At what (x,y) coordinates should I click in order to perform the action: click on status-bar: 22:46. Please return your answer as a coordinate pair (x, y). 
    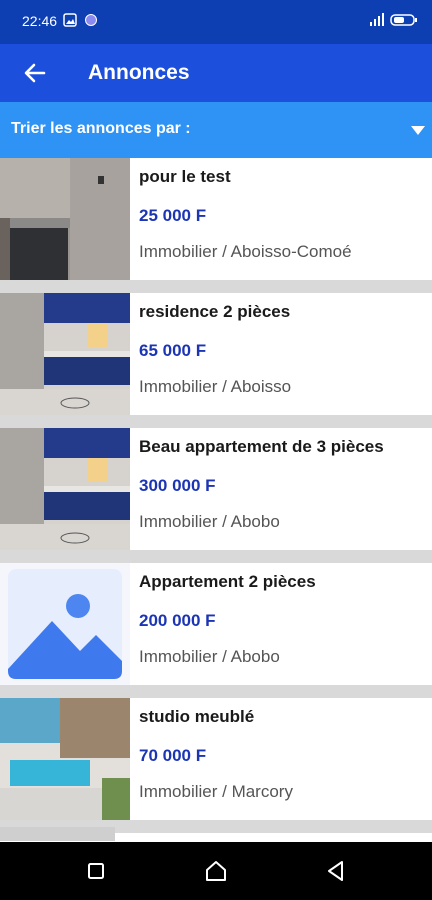
    Looking at the image, I should click on (216, 22).